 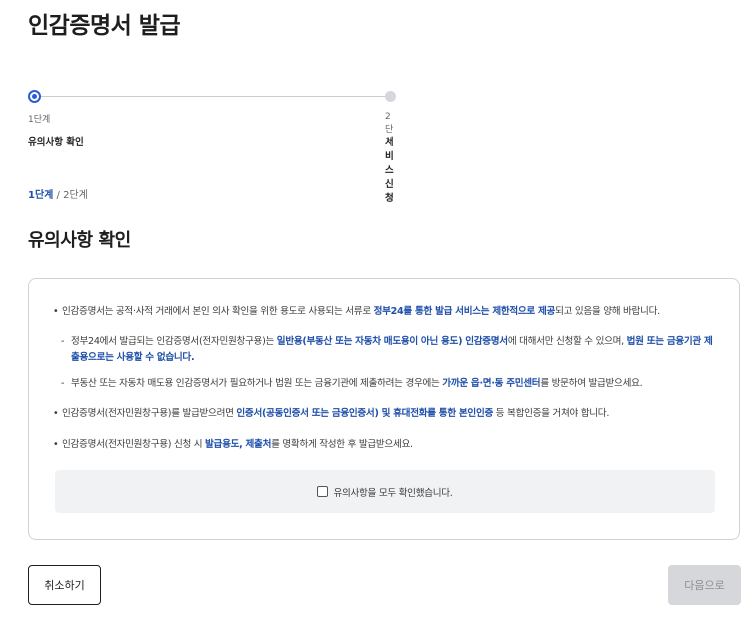 I want to click on notice-text: 를 방문하여 발급받으세요., so click(x=591, y=383).